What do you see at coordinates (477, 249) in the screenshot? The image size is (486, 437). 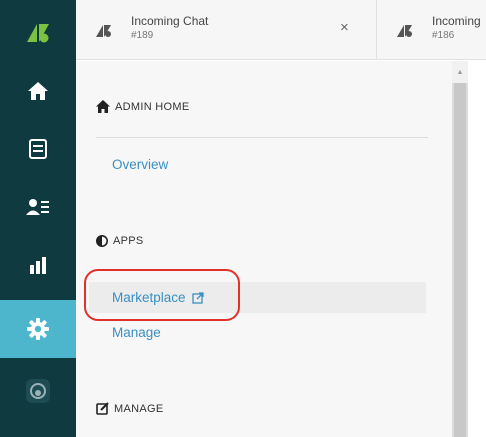 I see `content-area` at bounding box center [477, 249].